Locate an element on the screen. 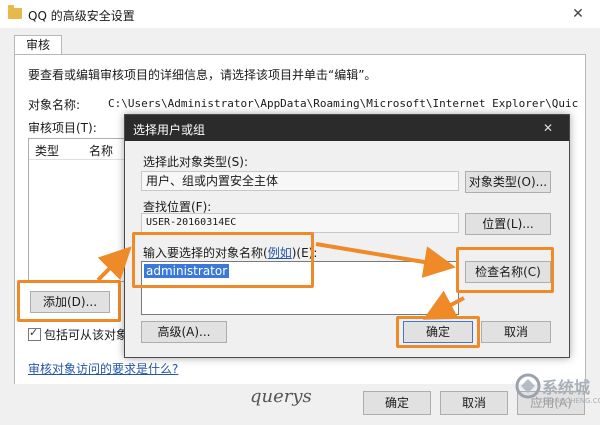 This screenshot has height=425, width=600. arrow-add-to-input is located at coordinates (114, 264).